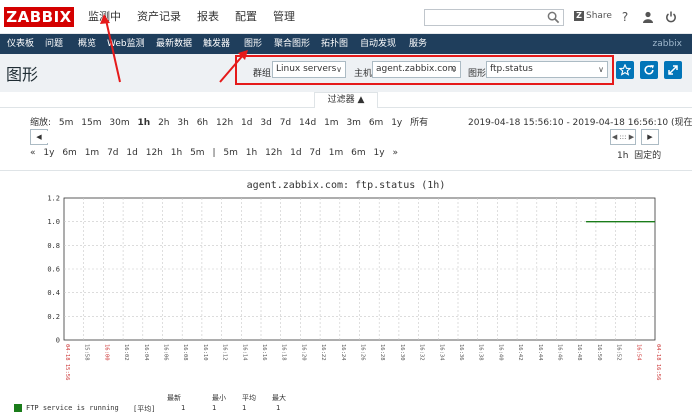  I want to click on arrow-to-monitoring, so click(113, 51).